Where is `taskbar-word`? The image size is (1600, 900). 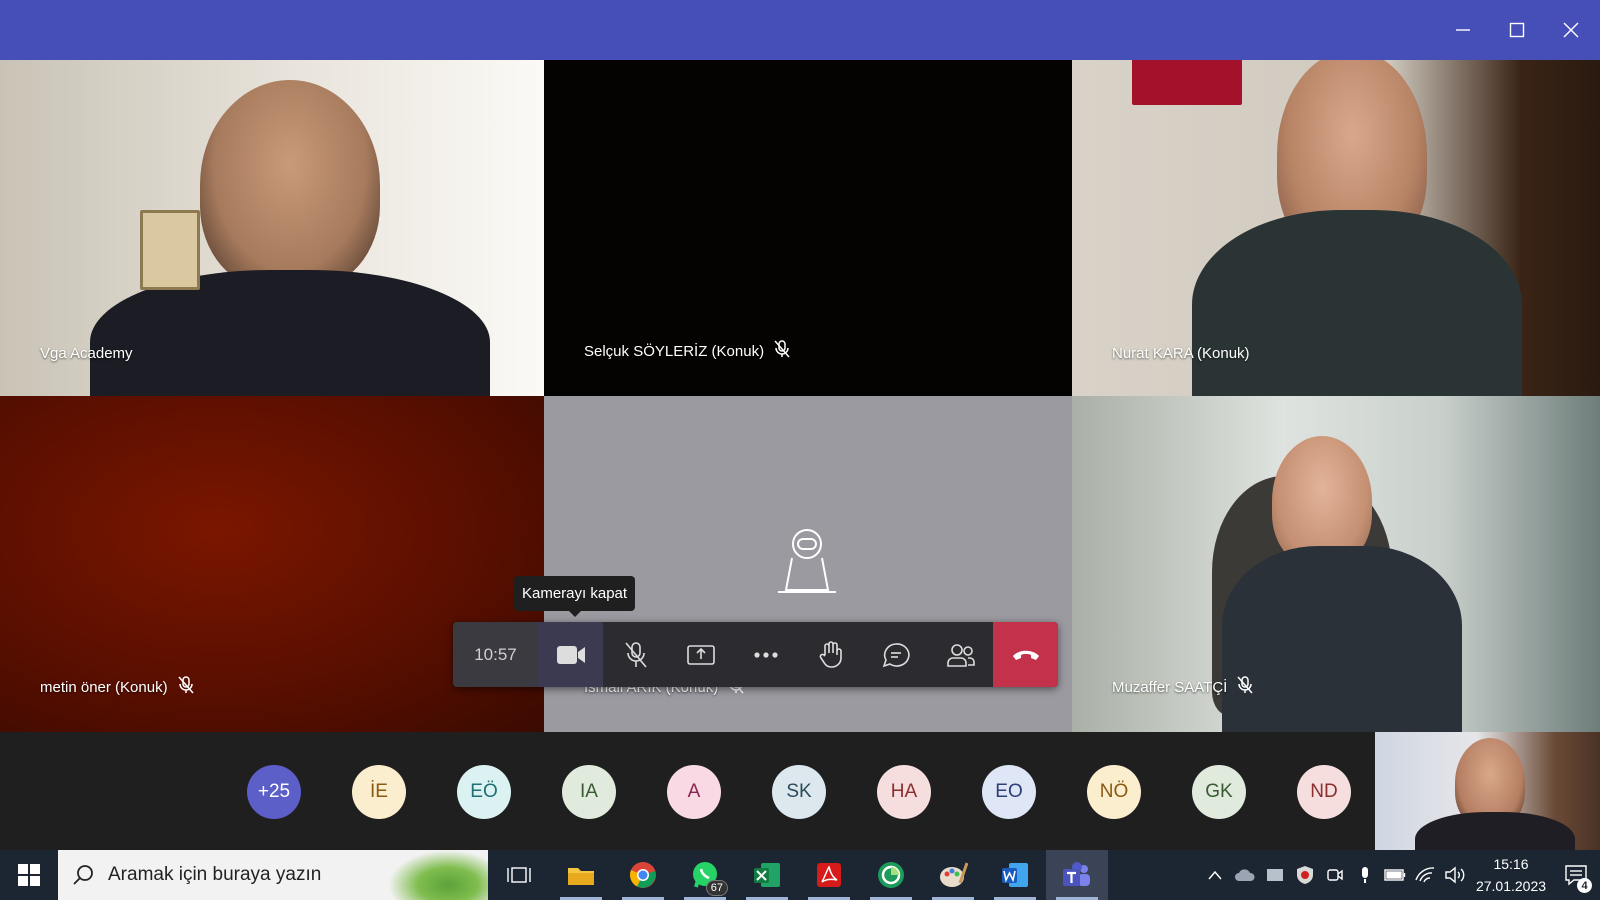
taskbar-word is located at coordinates (1015, 875).